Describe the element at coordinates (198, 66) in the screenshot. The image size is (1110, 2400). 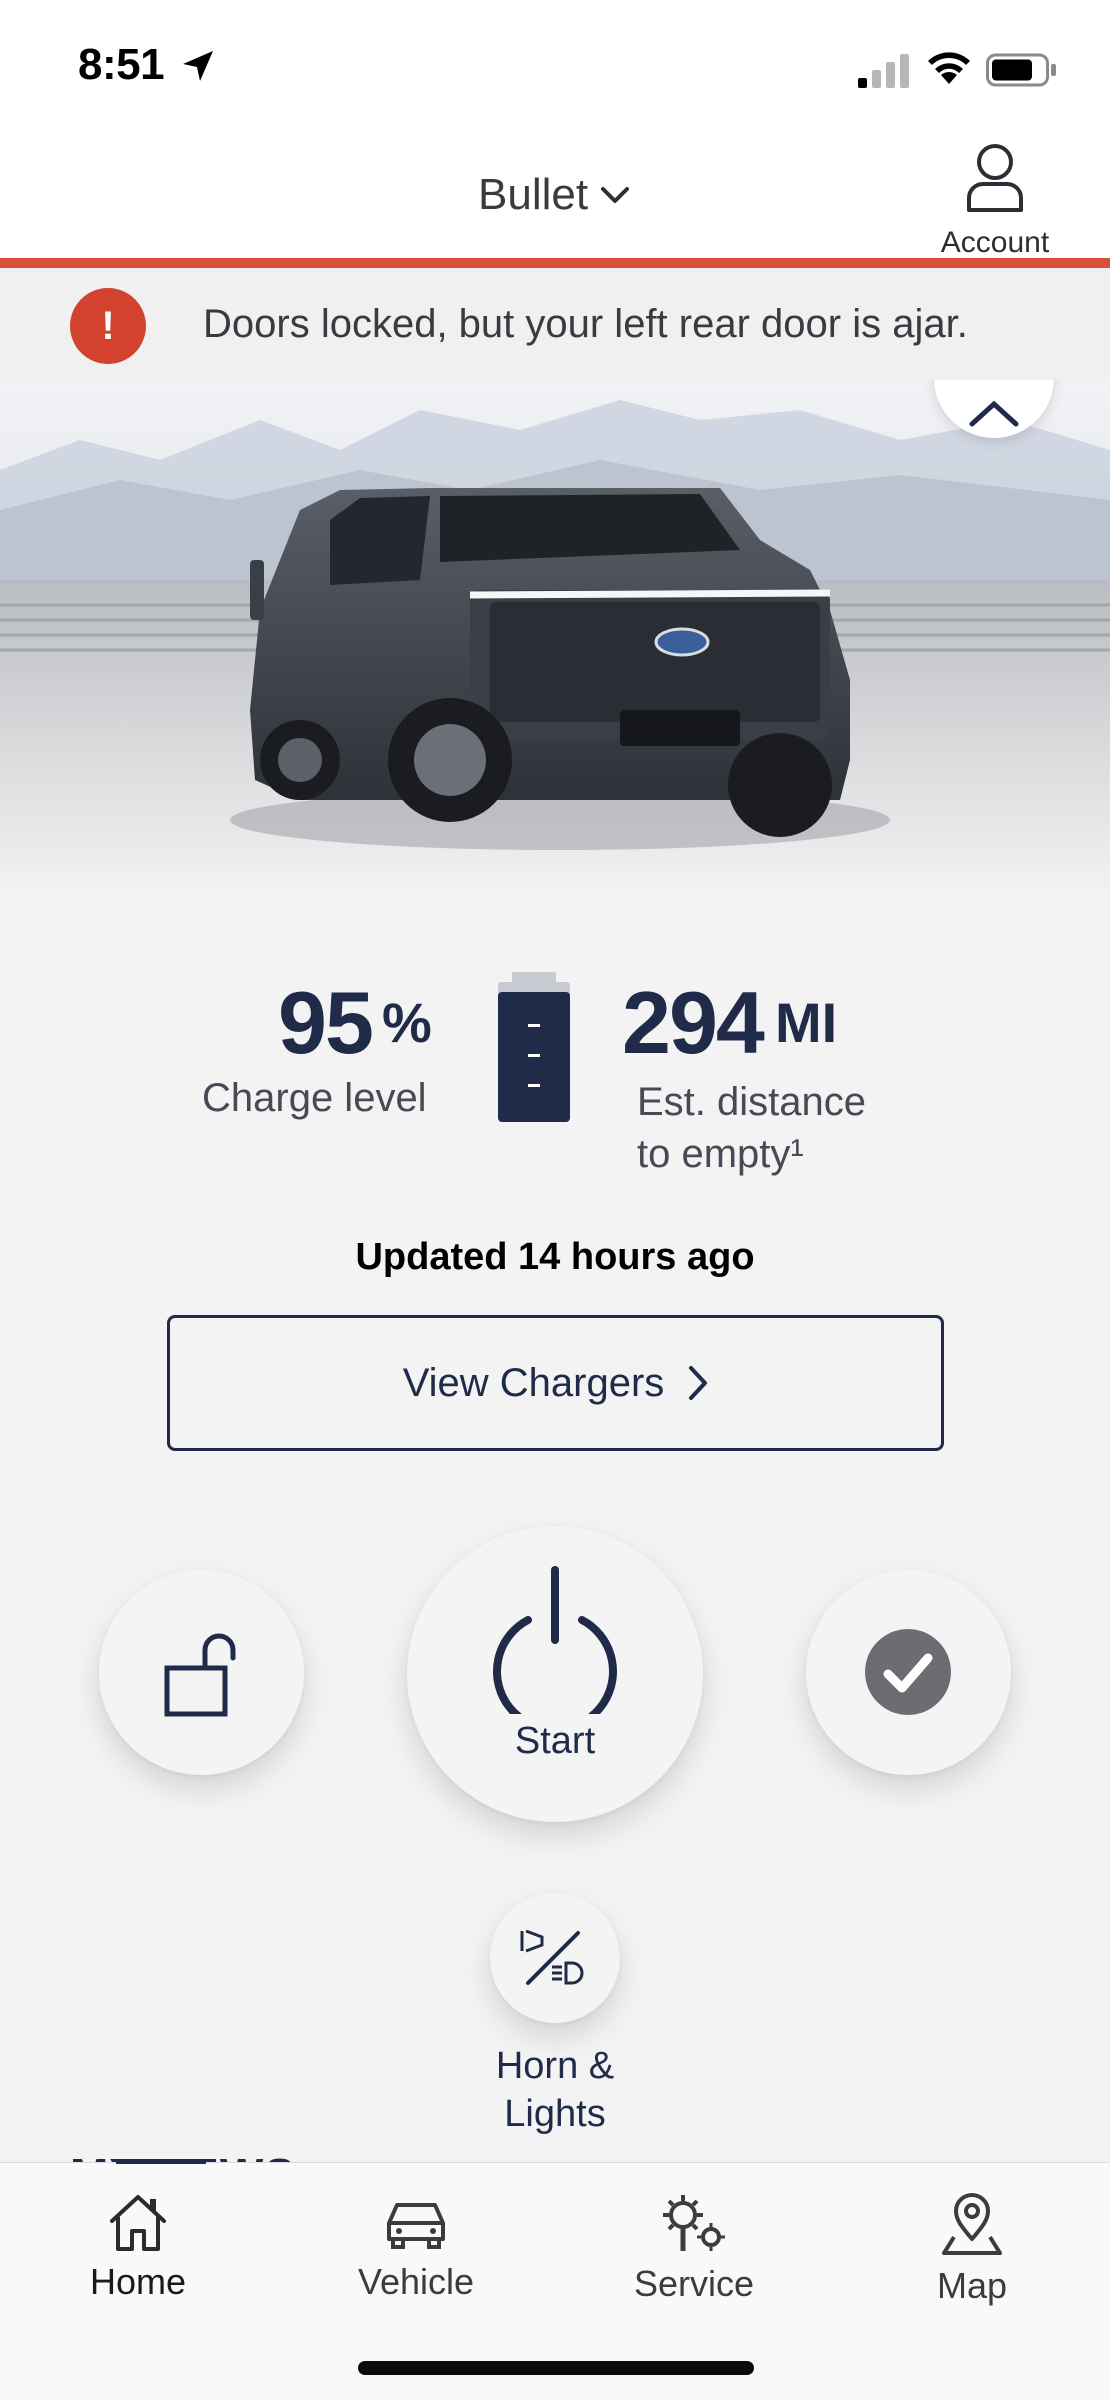
I see `location-arrow-icon` at that location.